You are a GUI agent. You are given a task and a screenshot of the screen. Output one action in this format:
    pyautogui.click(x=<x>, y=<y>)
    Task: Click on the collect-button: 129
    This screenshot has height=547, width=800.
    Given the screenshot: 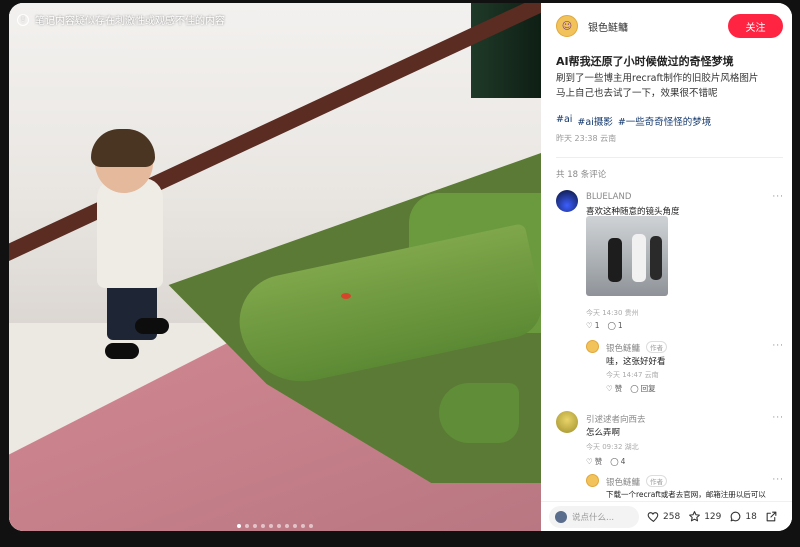 What is the action you would take?
    pyautogui.click(x=704, y=516)
    